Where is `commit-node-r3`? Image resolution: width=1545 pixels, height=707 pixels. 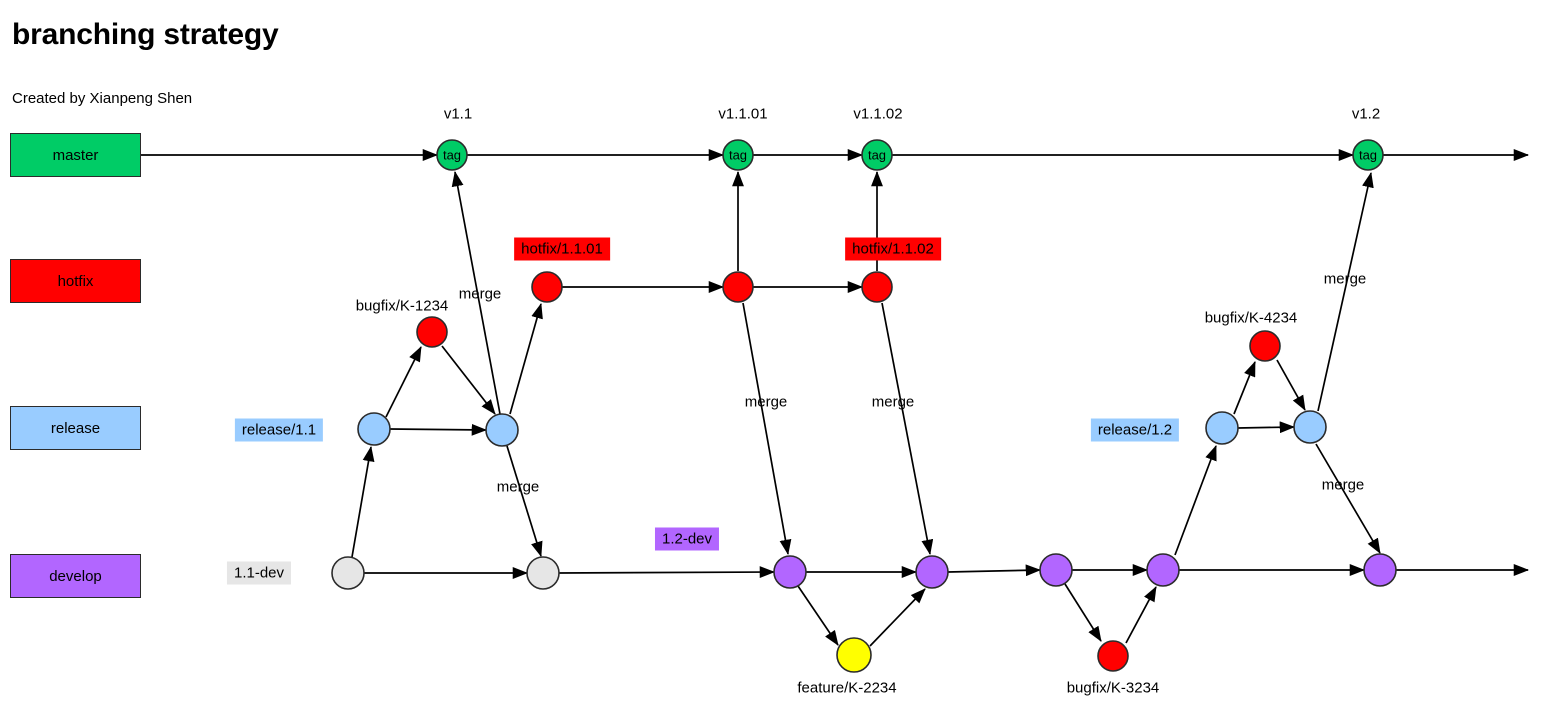
commit-node-r3 is located at coordinates (1222, 428).